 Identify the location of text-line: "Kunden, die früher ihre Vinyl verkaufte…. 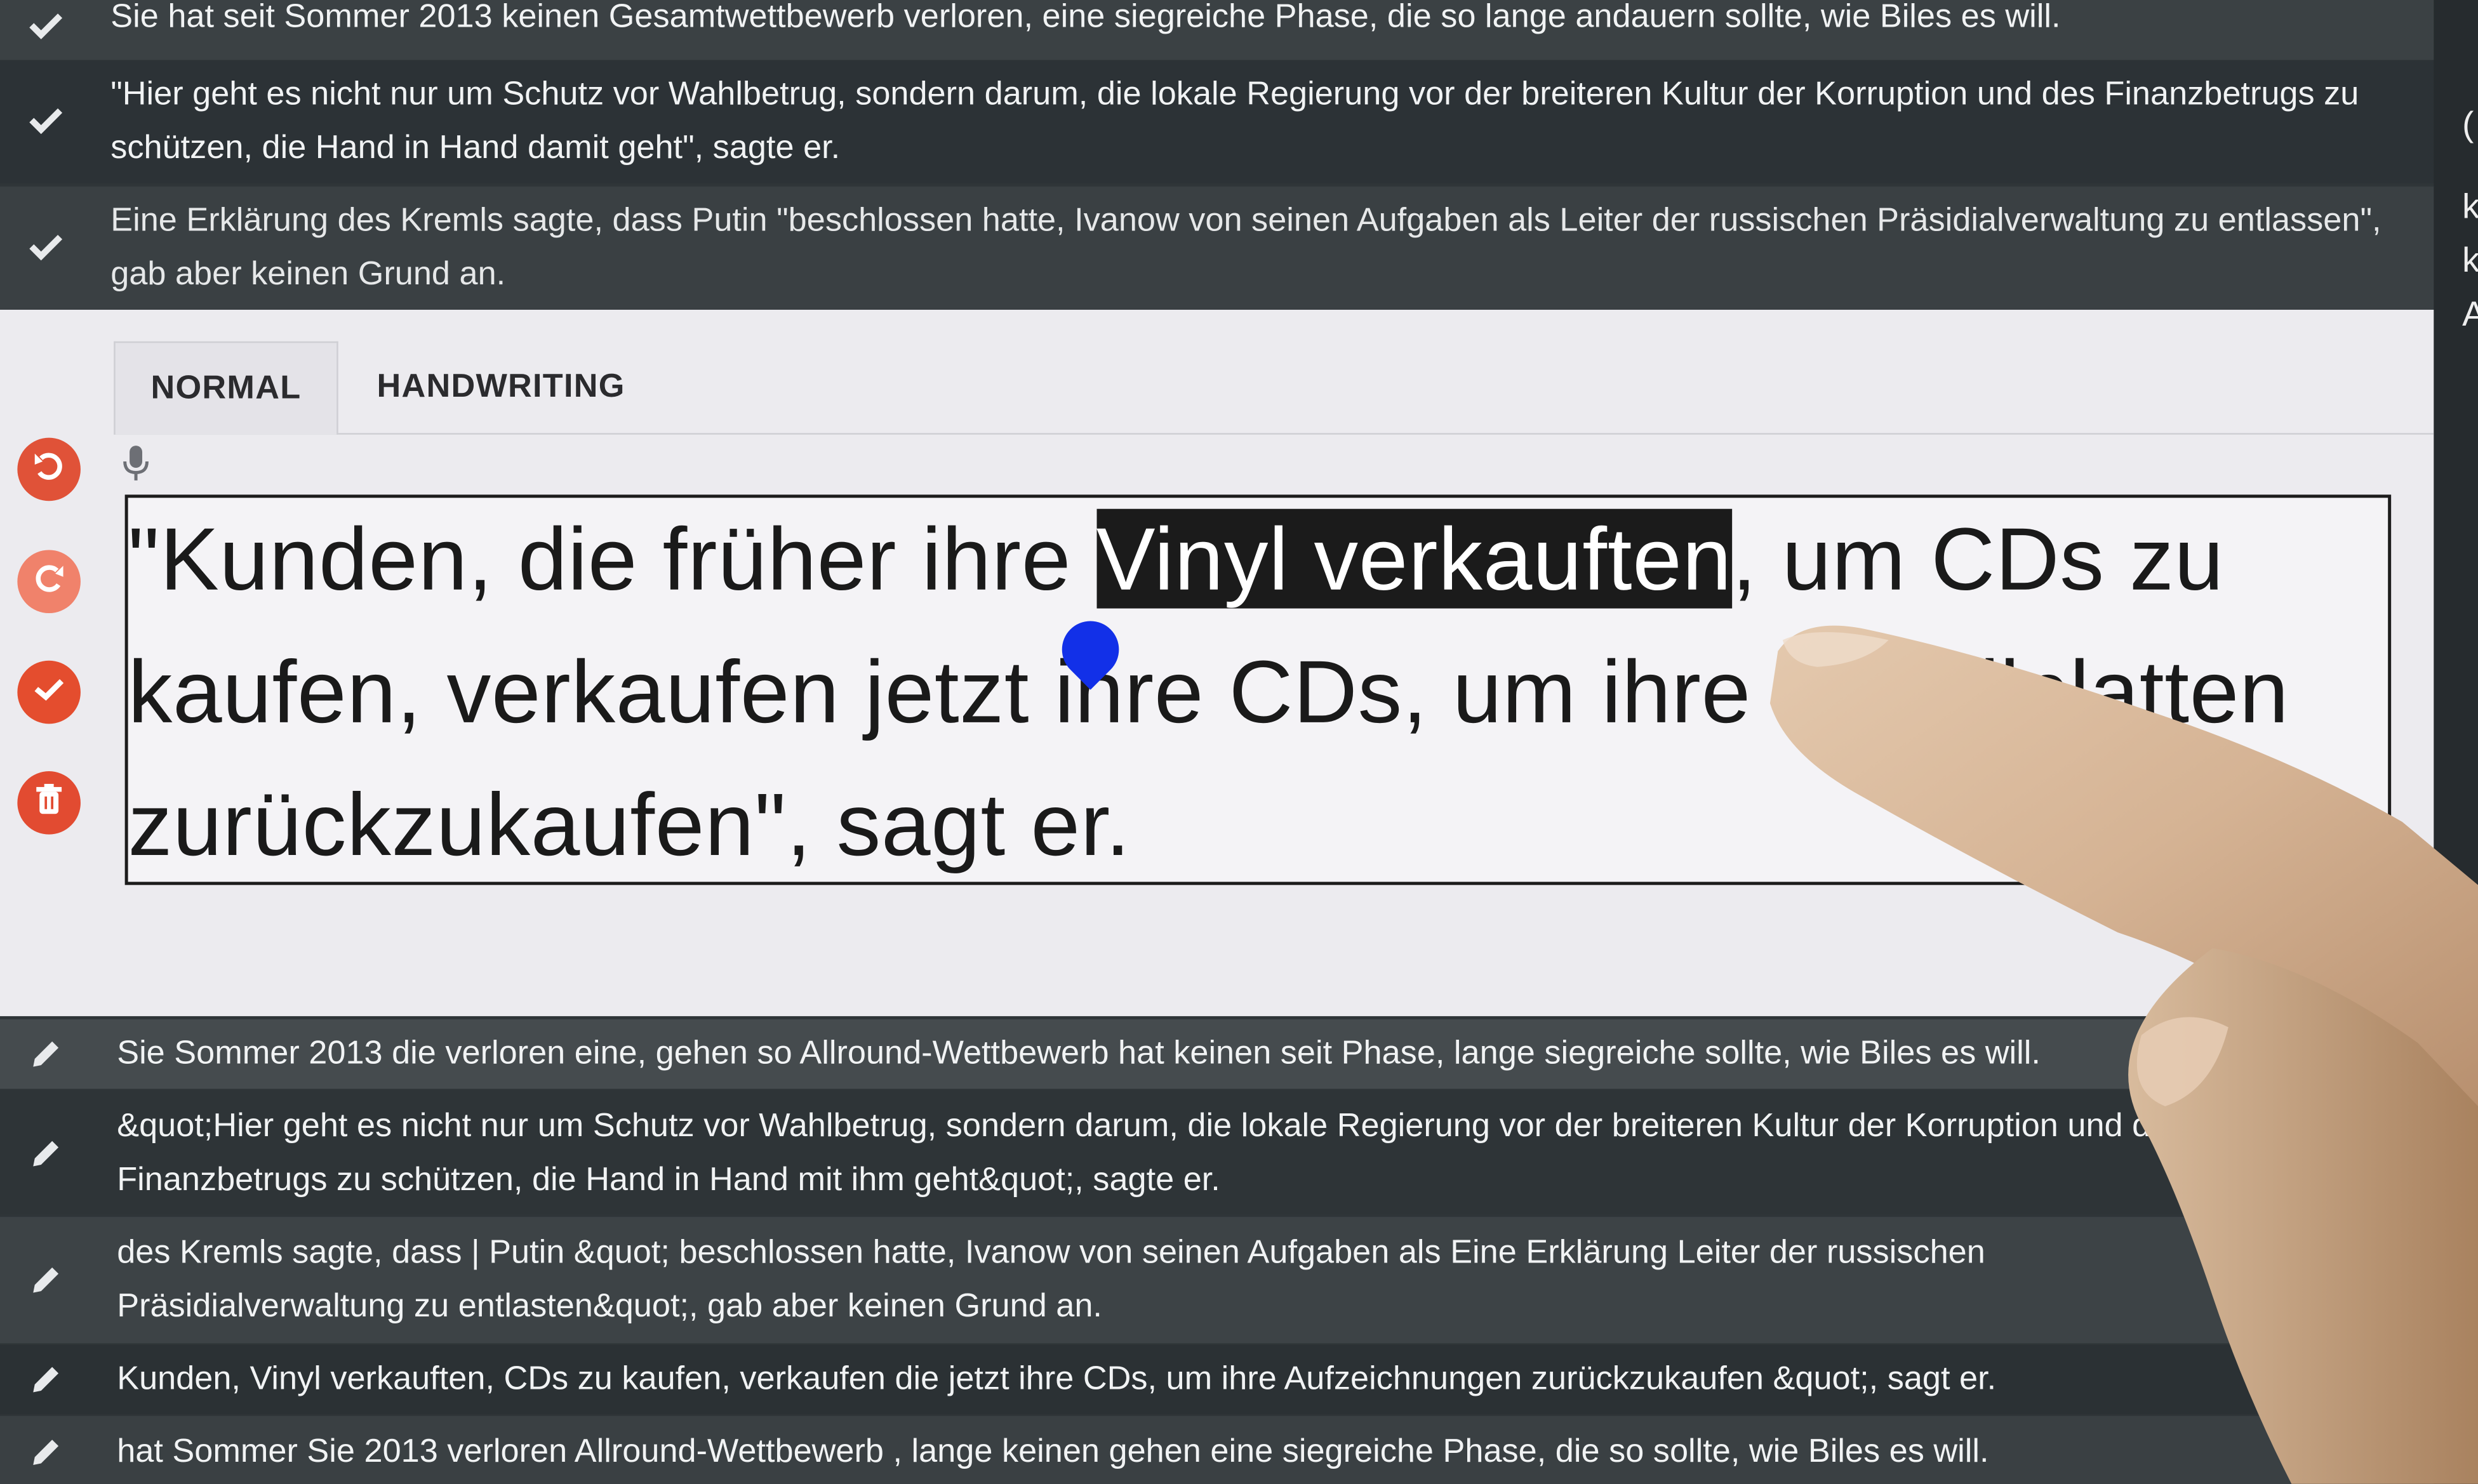
(1176, 558).